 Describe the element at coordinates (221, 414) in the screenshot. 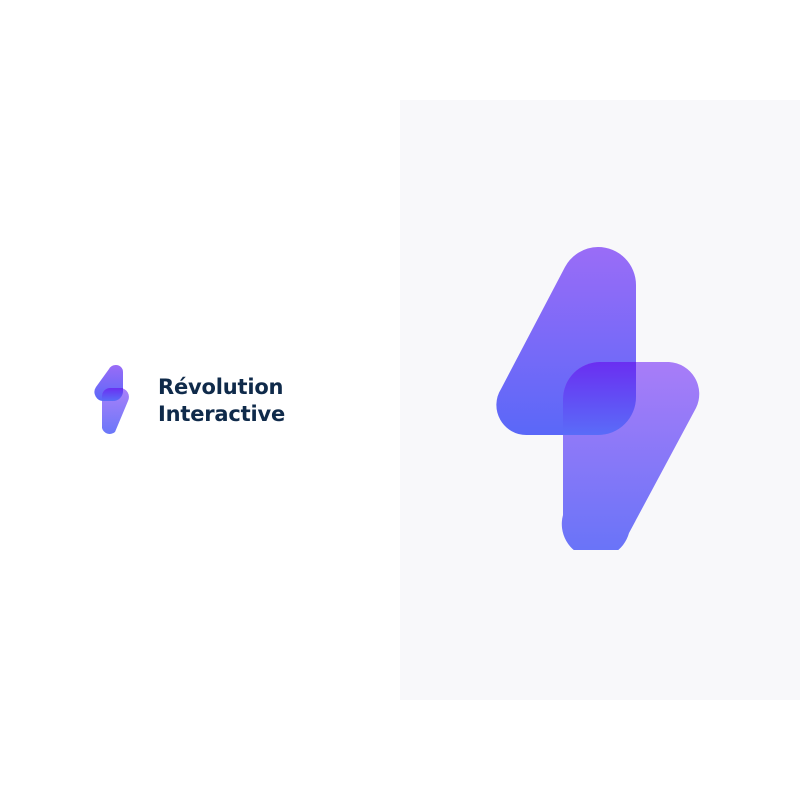

I see `wordmark-line-2: Interactive` at that location.